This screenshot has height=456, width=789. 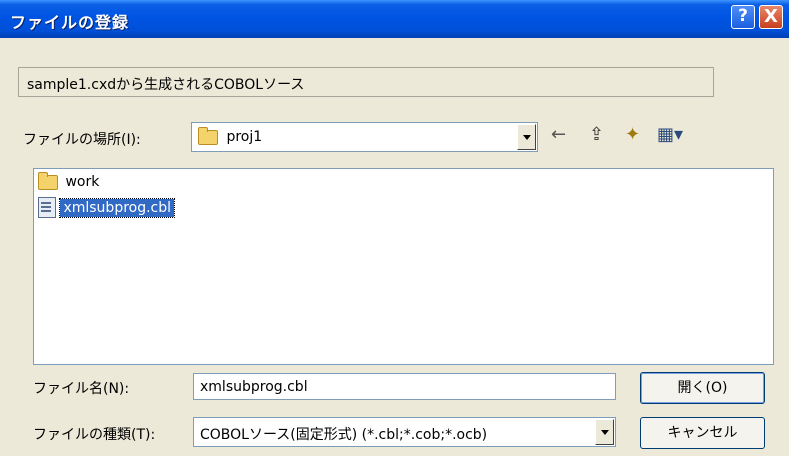 I want to click on list-item-label: xmlsubprog.cbl, so click(x=117, y=207).